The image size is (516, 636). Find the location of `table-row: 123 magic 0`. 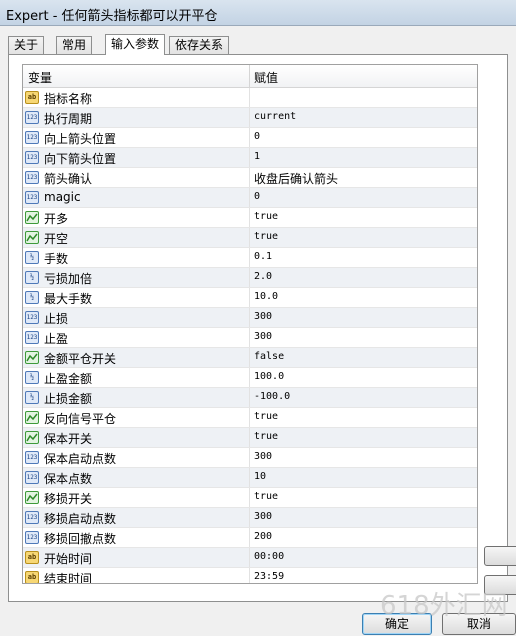

table-row: 123 magic 0 is located at coordinates (250, 198).